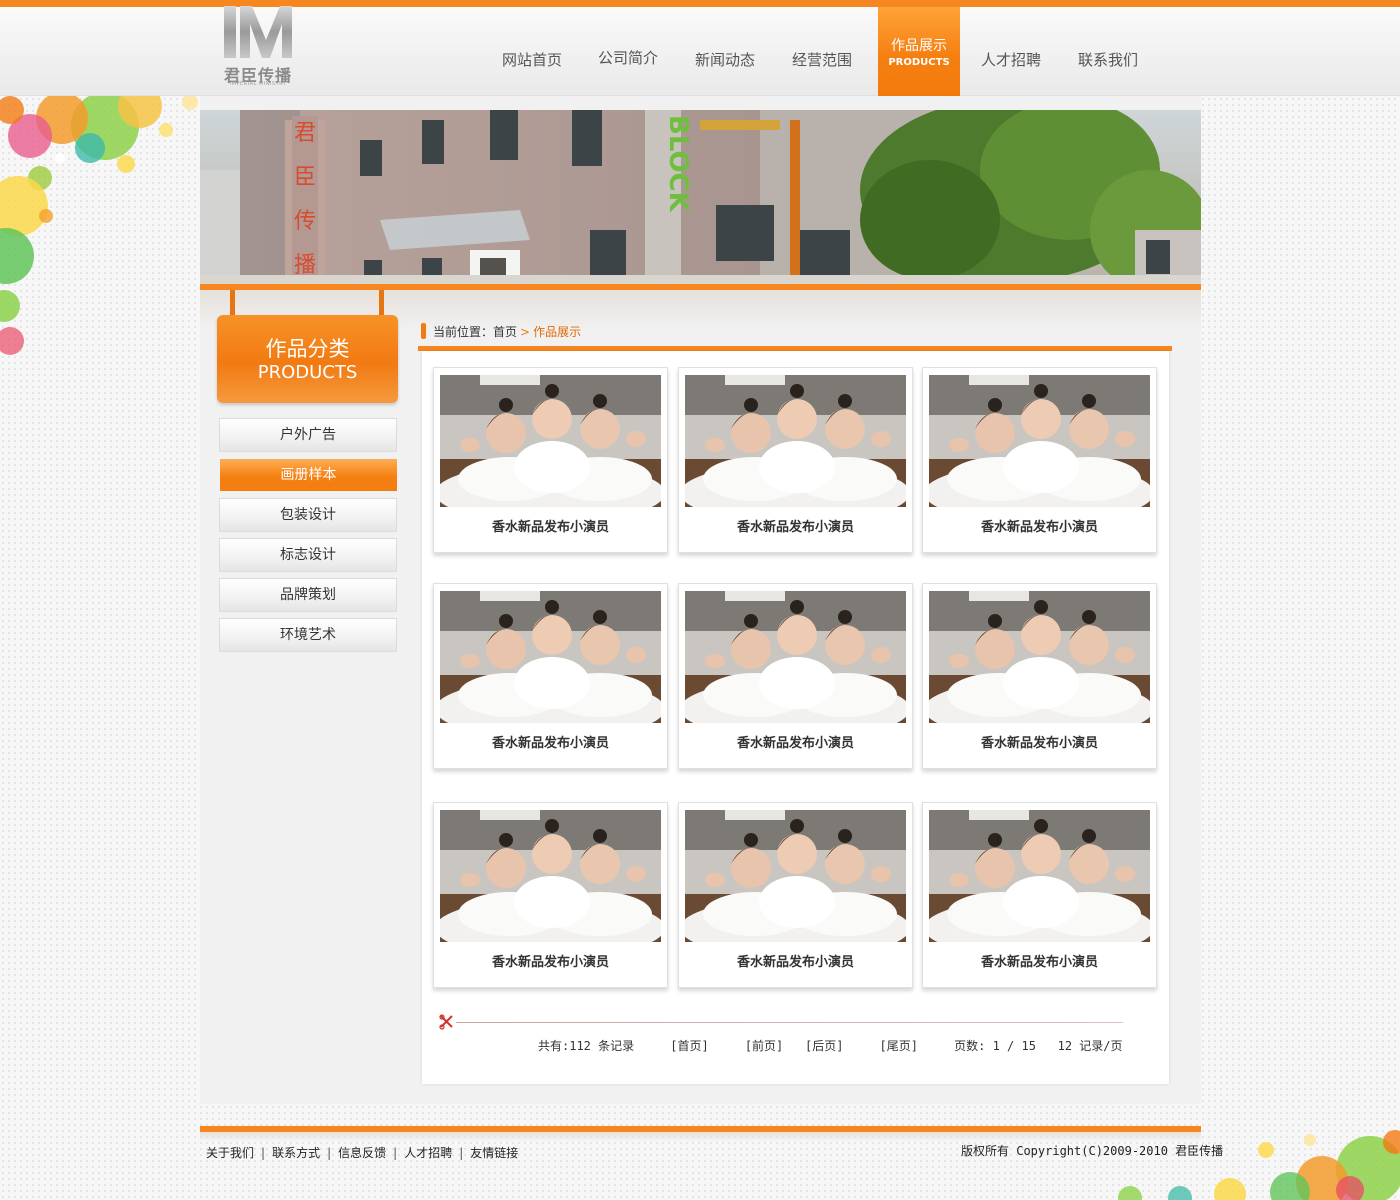 The height and width of the screenshot is (1200, 1400). I want to click on breadcrumb: 当前位置：首页 > 作品展示, so click(507, 331).